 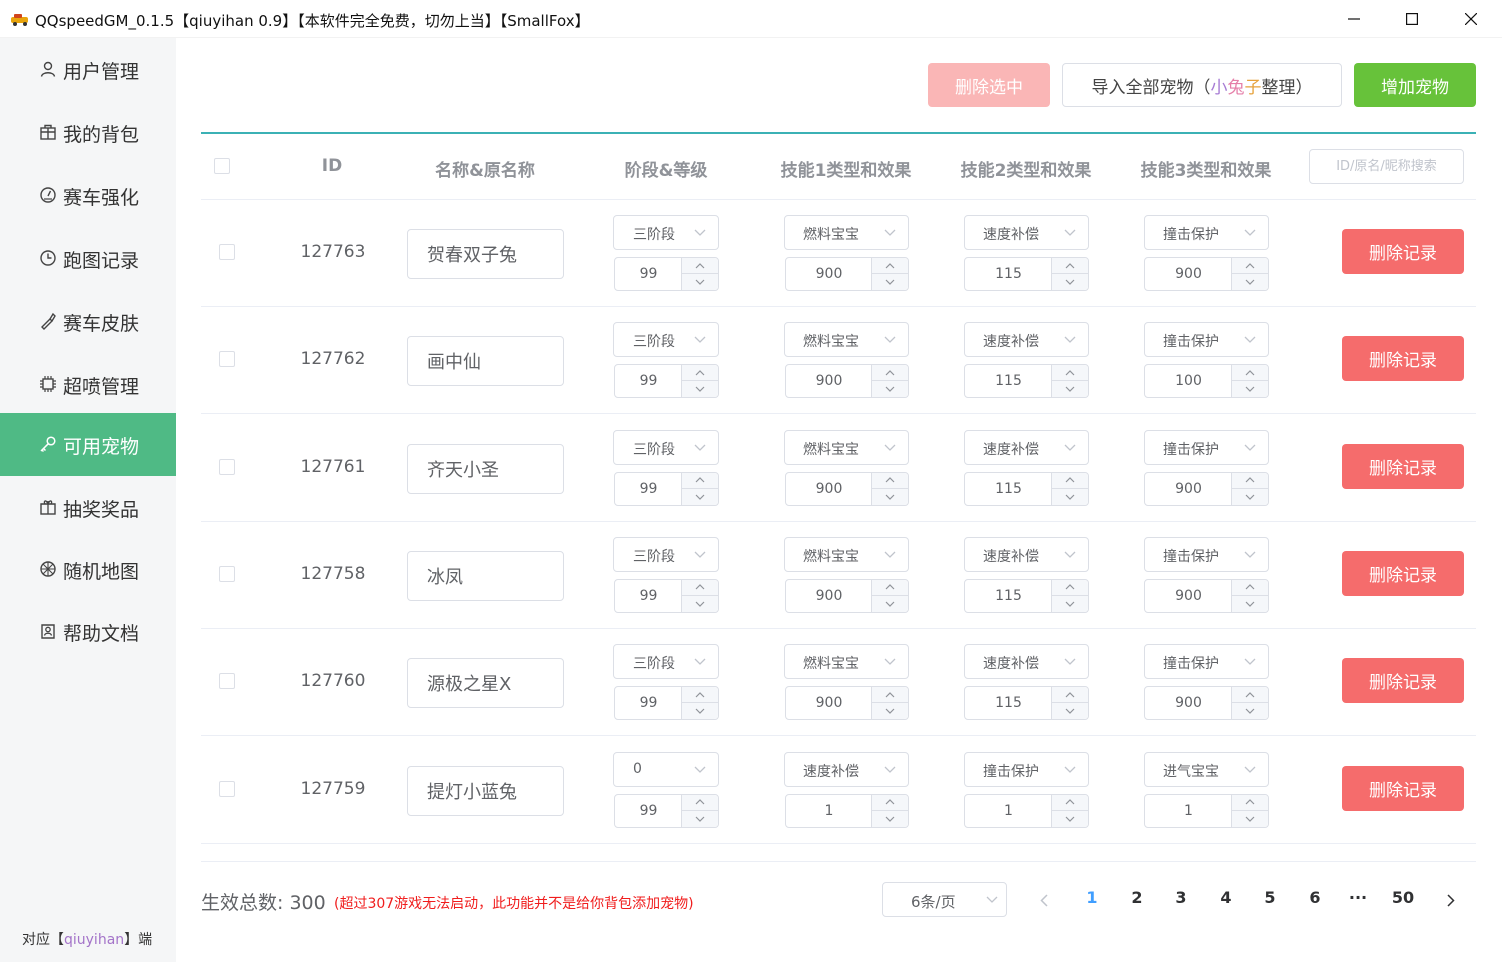 What do you see at coordinates (88, 444) in the screenshot?
I see `sidebar-item-available-pets: 可用宠物` at bounding box center [88, 444].